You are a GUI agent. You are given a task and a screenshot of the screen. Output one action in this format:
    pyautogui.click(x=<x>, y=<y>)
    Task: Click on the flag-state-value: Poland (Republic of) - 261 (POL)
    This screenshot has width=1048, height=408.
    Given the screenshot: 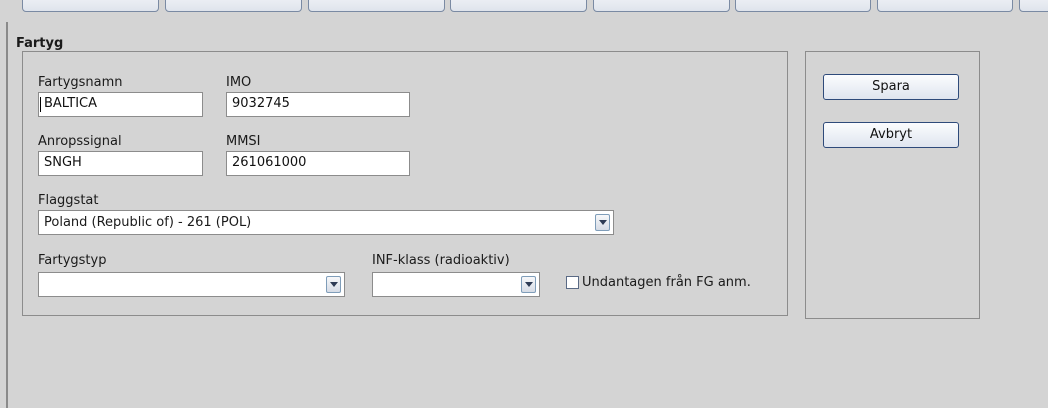 What is the action you would take?
    pyautogui.click(x=148, y=222)
    